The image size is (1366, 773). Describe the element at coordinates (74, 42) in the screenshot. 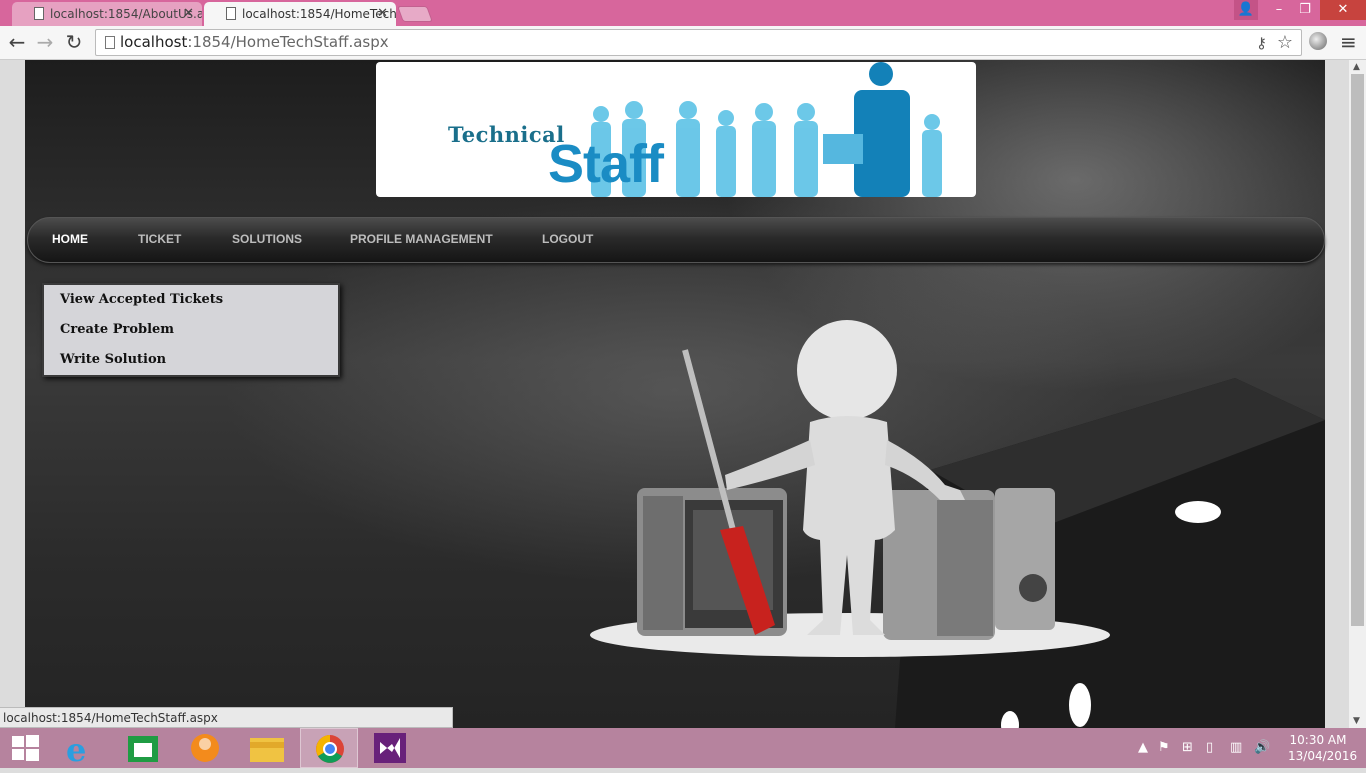

I see `reload-icon: ↻` at that location.